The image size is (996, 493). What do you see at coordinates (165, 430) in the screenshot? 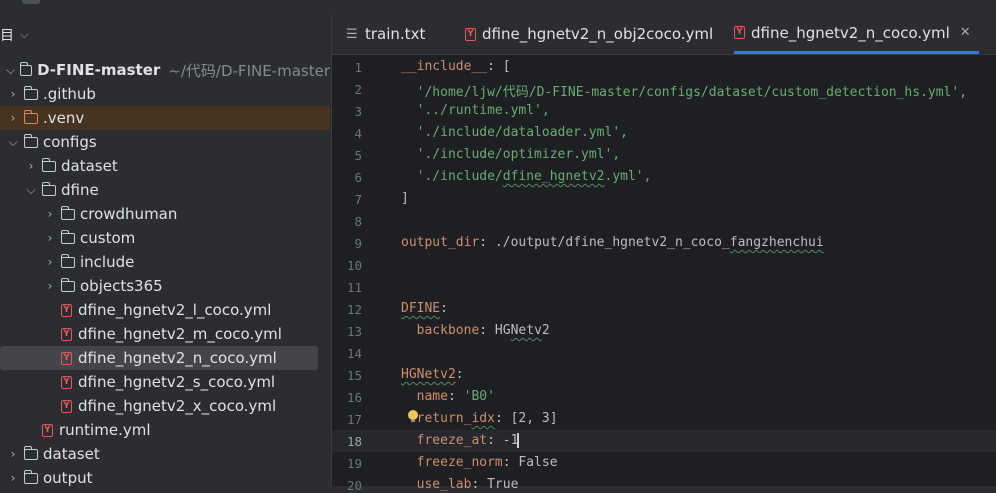
I see `tree-file: Yruntime.yml` at bounding box center [165, 430].